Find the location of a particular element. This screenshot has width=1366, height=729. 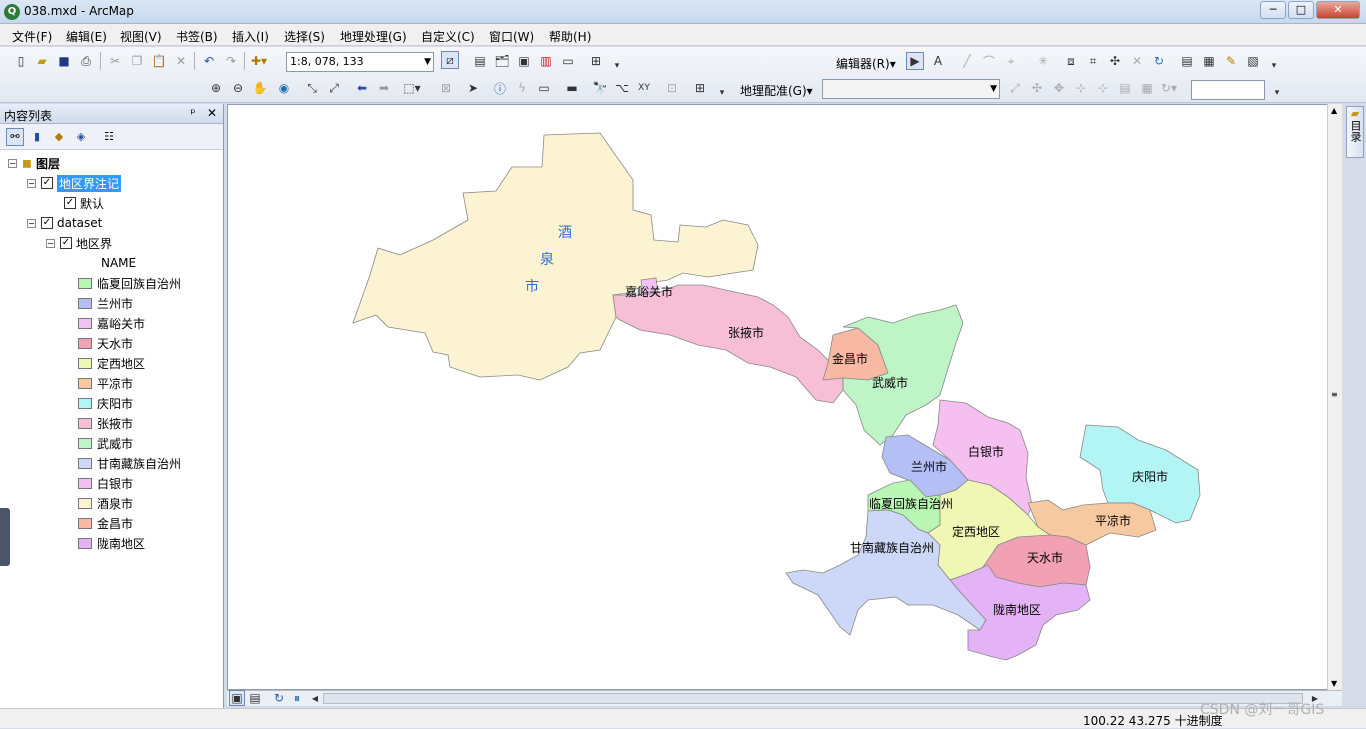

editor-options-icon: ▧ is located at coordinates (1253, 61).